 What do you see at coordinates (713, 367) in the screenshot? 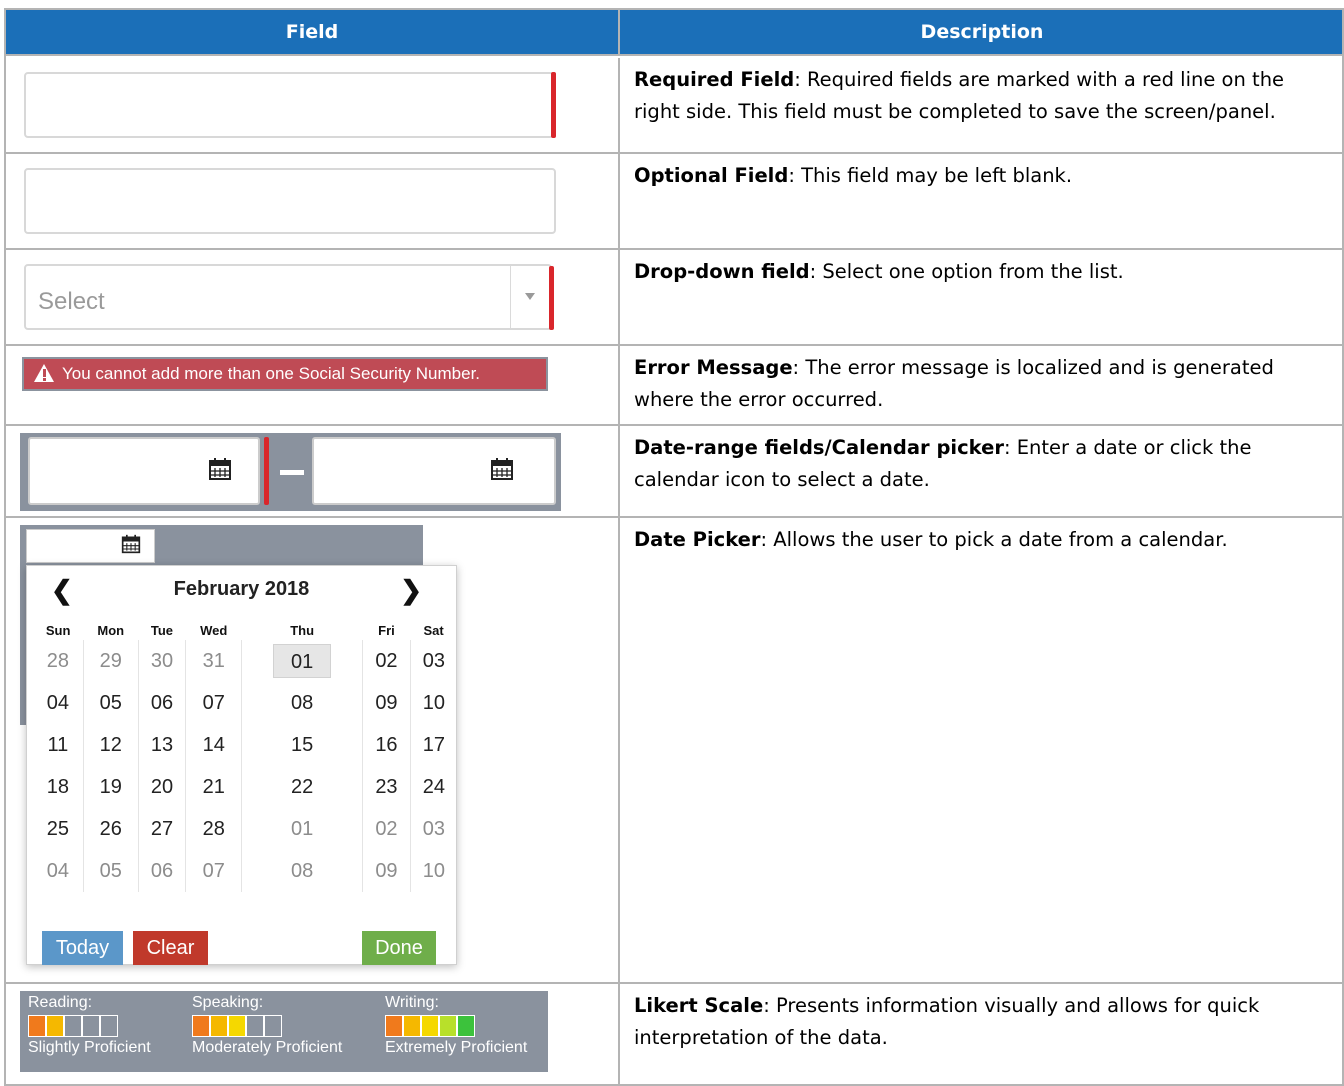
I see `term: Error Message` at bounding box center [713, 367].